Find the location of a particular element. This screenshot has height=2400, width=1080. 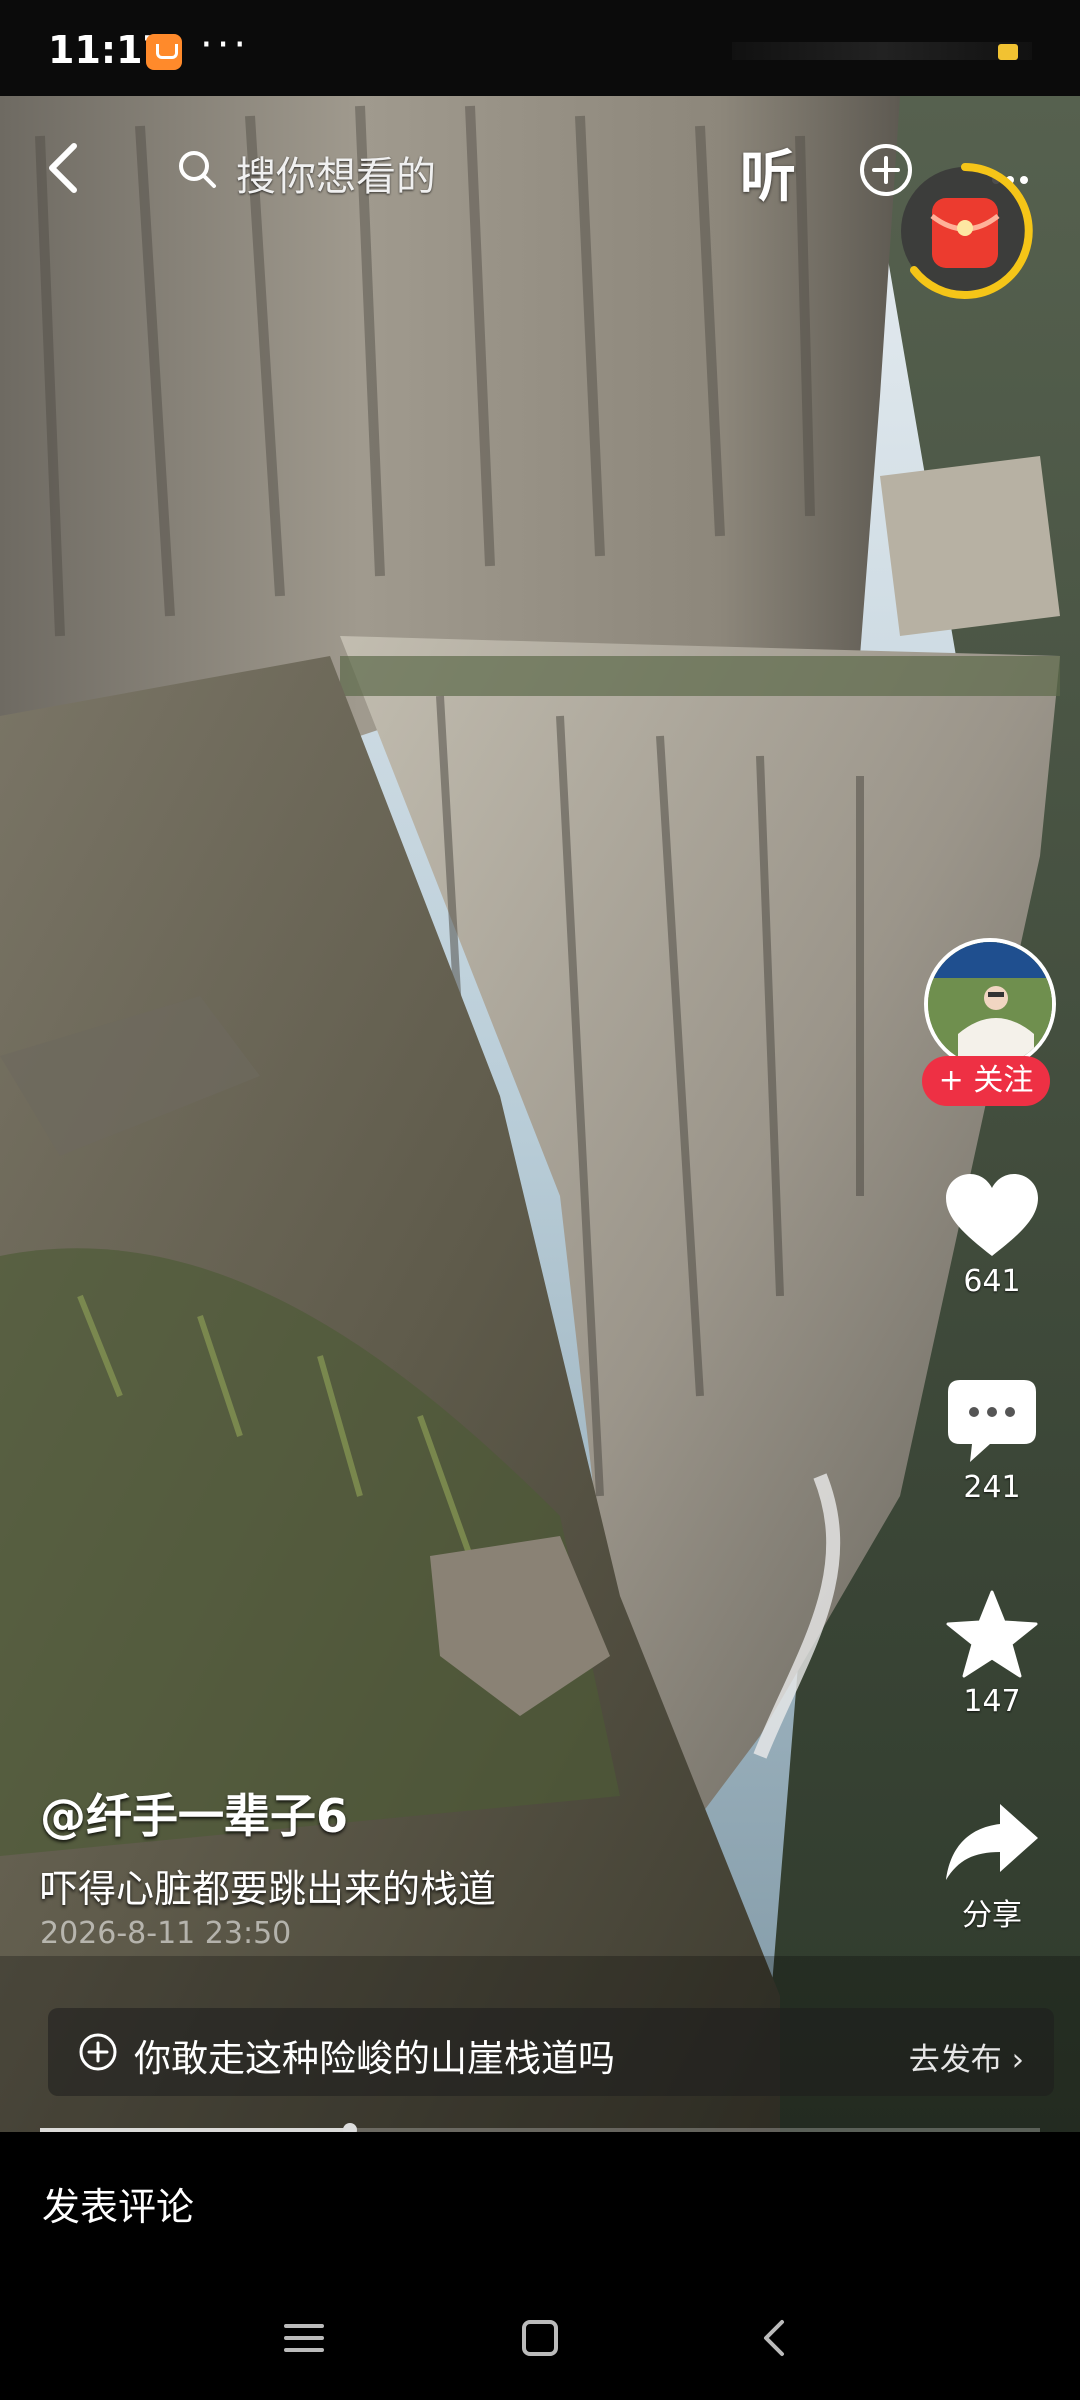

author-avatar-group: + 关注 is located at coordinates (992, 1024).